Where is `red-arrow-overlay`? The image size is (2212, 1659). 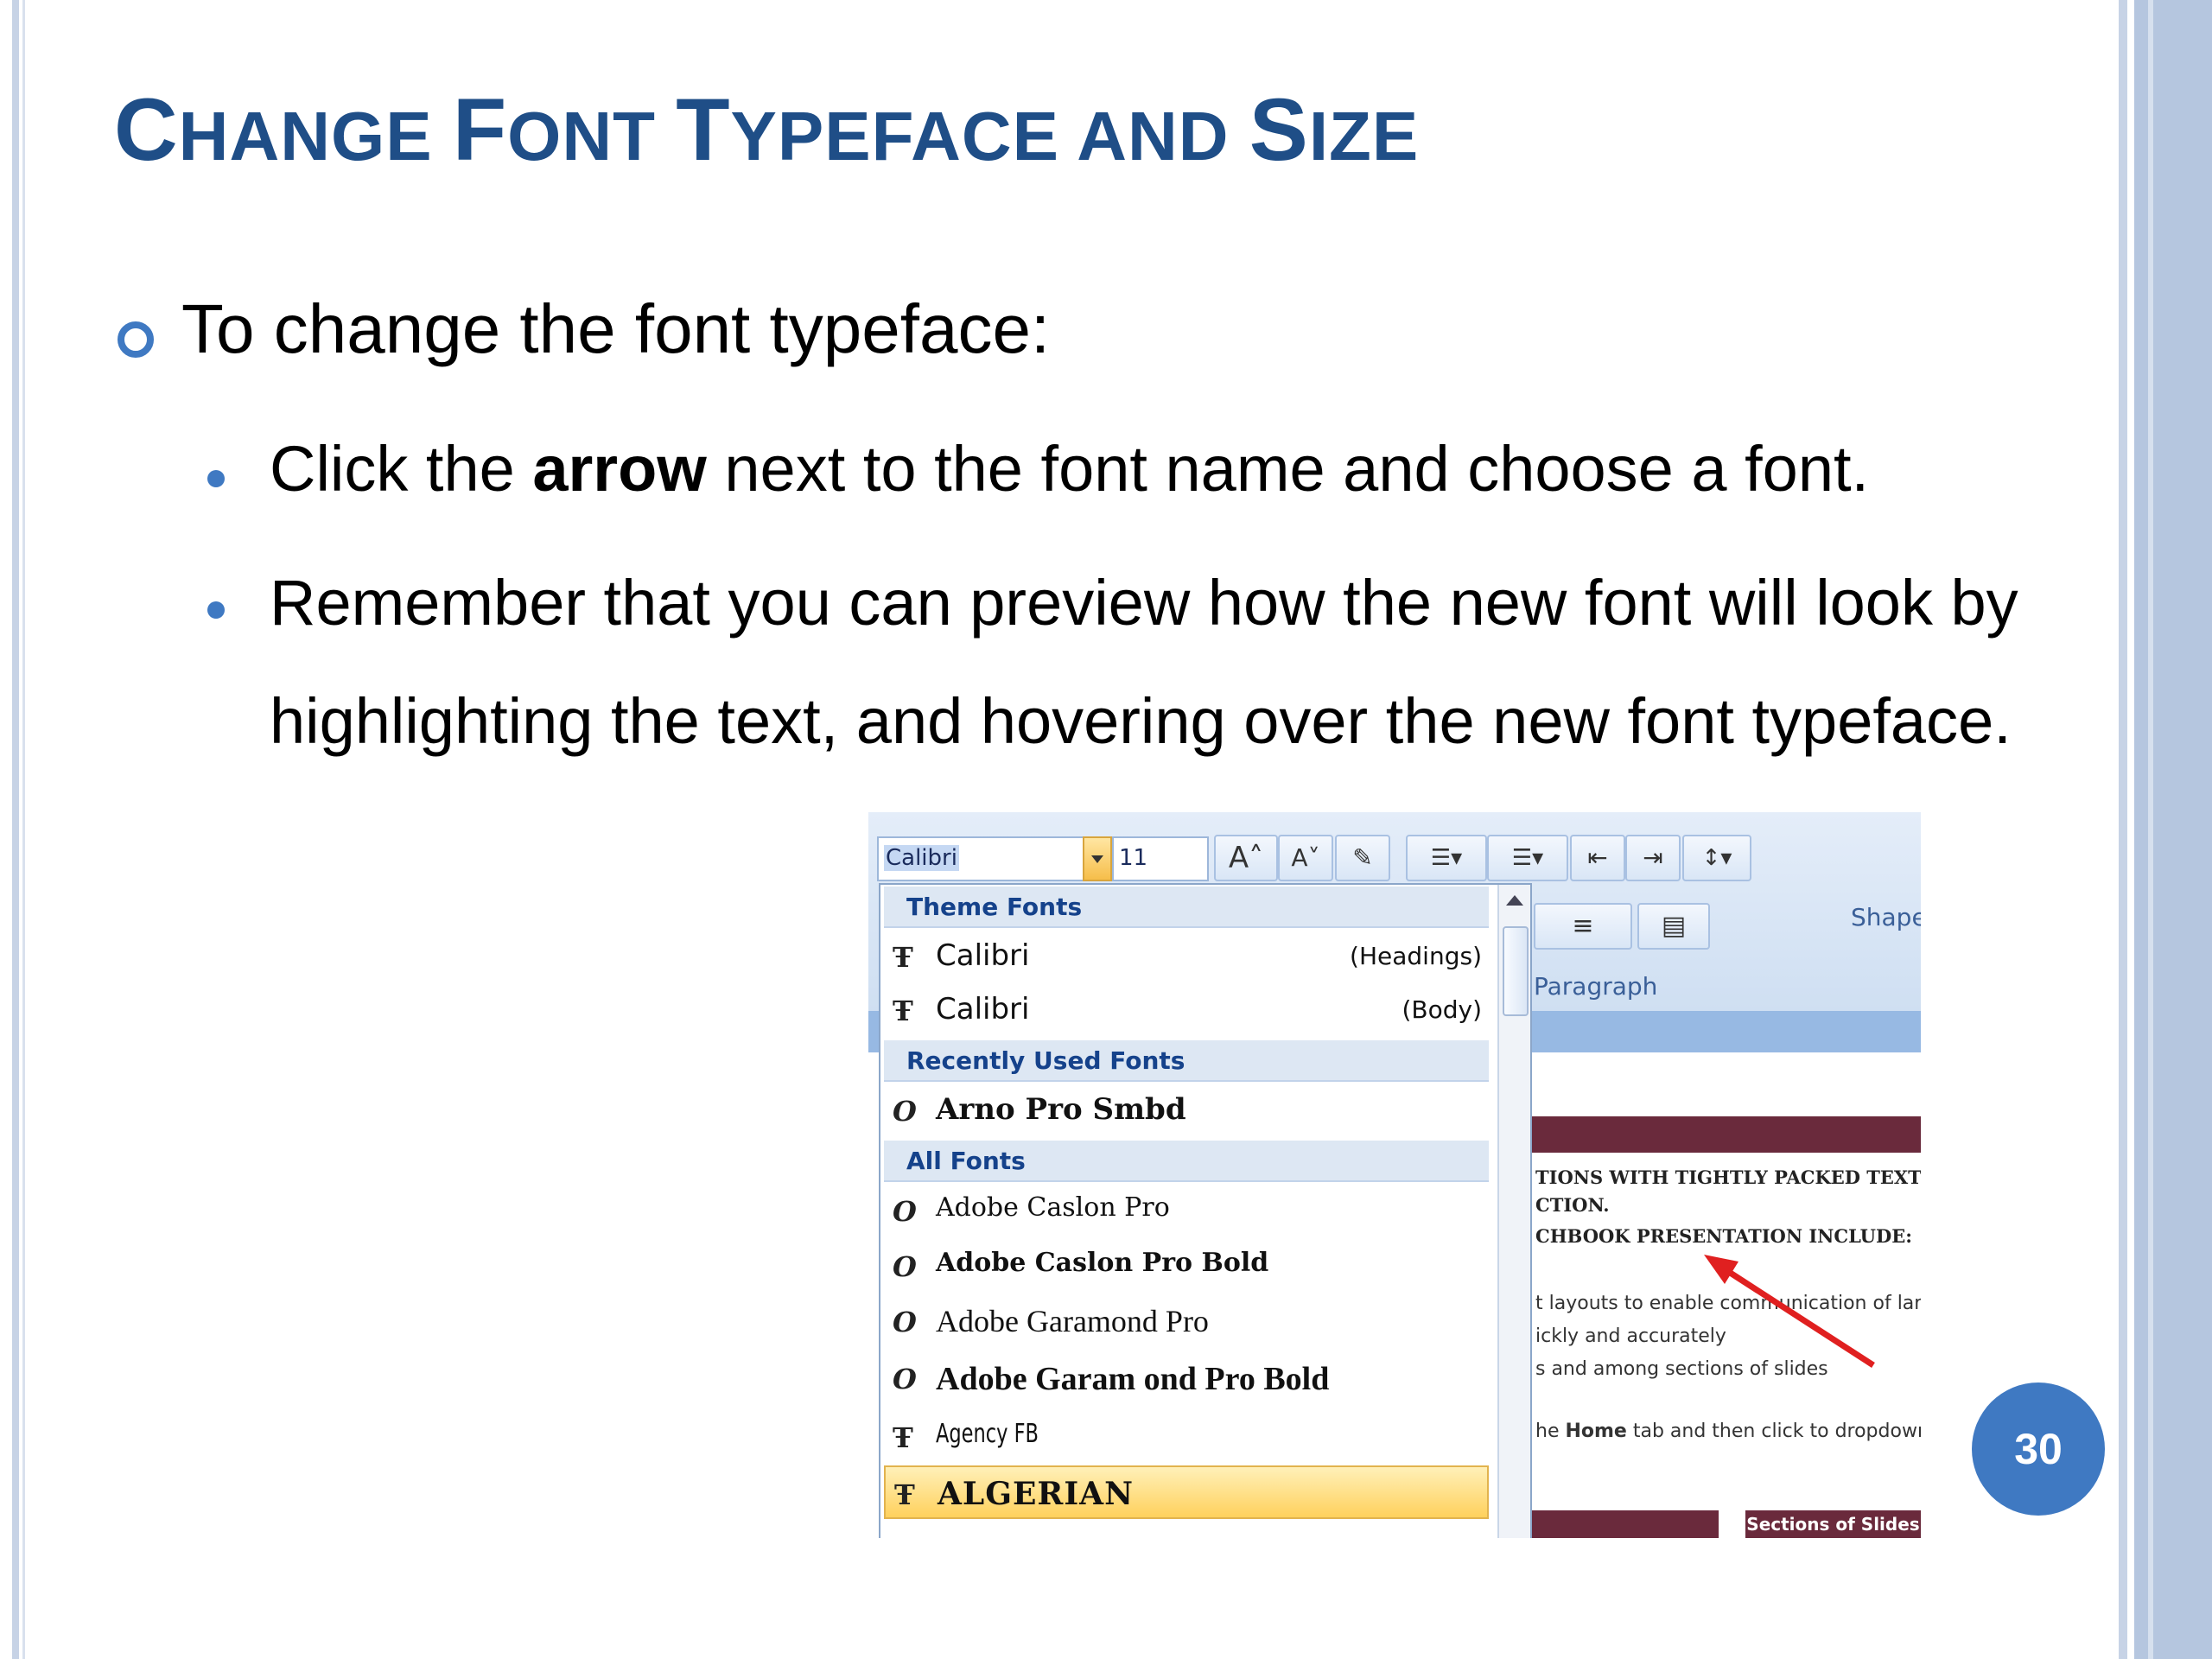 red-arrow-overlay is located at coordinates (1789, 1311).